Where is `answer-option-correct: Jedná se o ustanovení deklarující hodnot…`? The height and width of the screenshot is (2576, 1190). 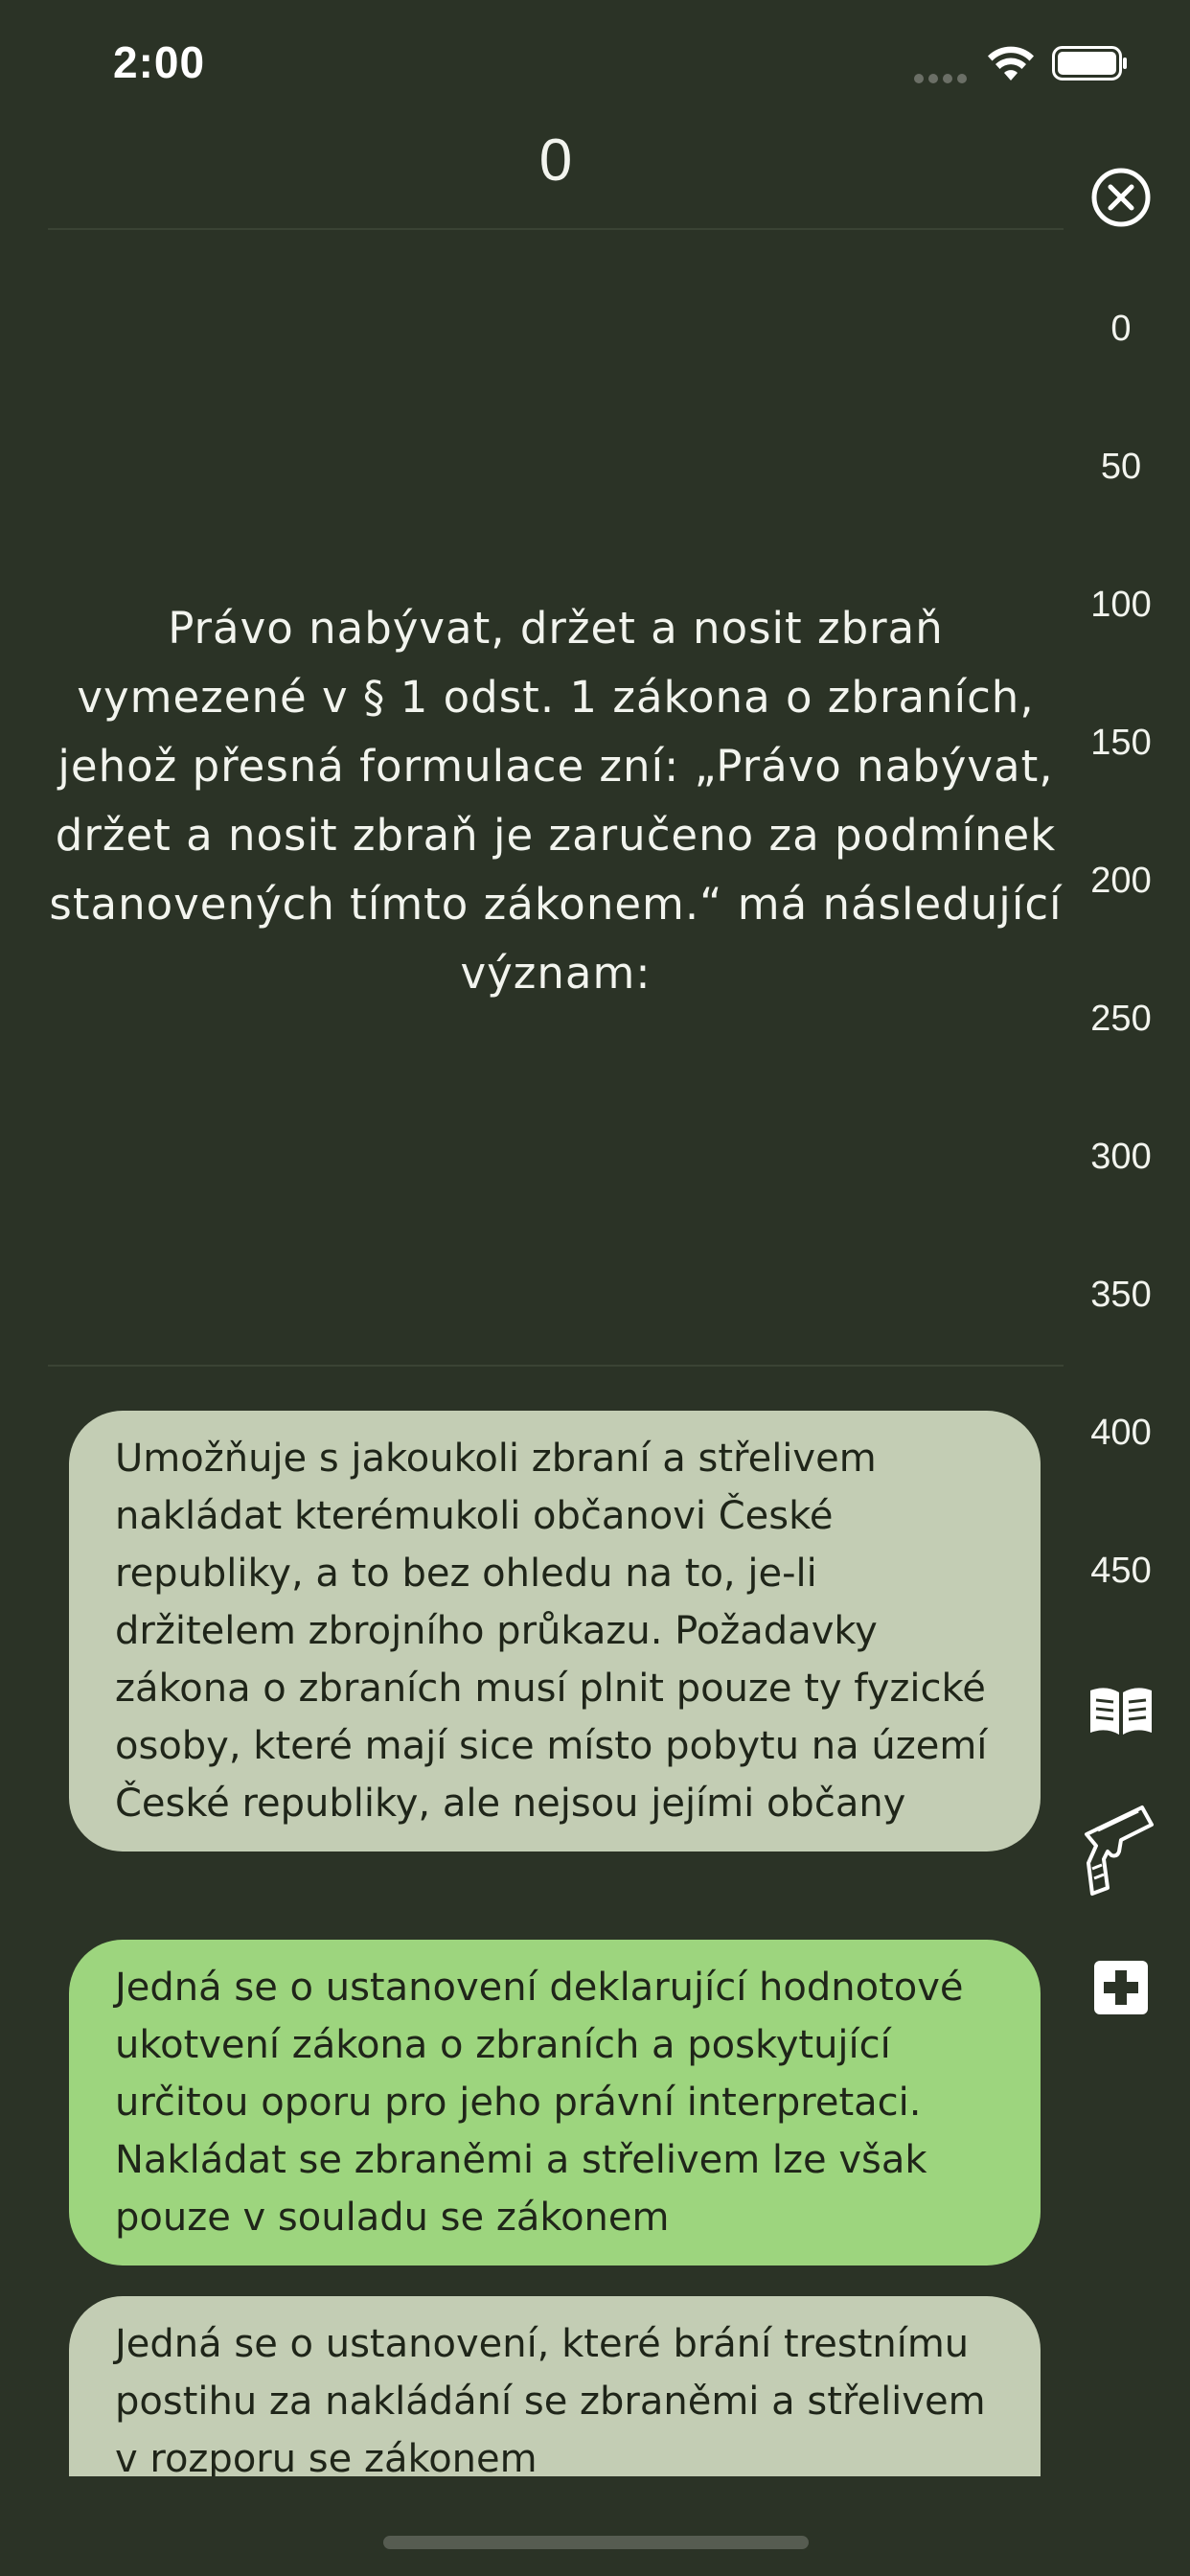 answer-option-correct: Jedná se o ustanovení deklarující hodnot… is located at coordinates (555, 2103).